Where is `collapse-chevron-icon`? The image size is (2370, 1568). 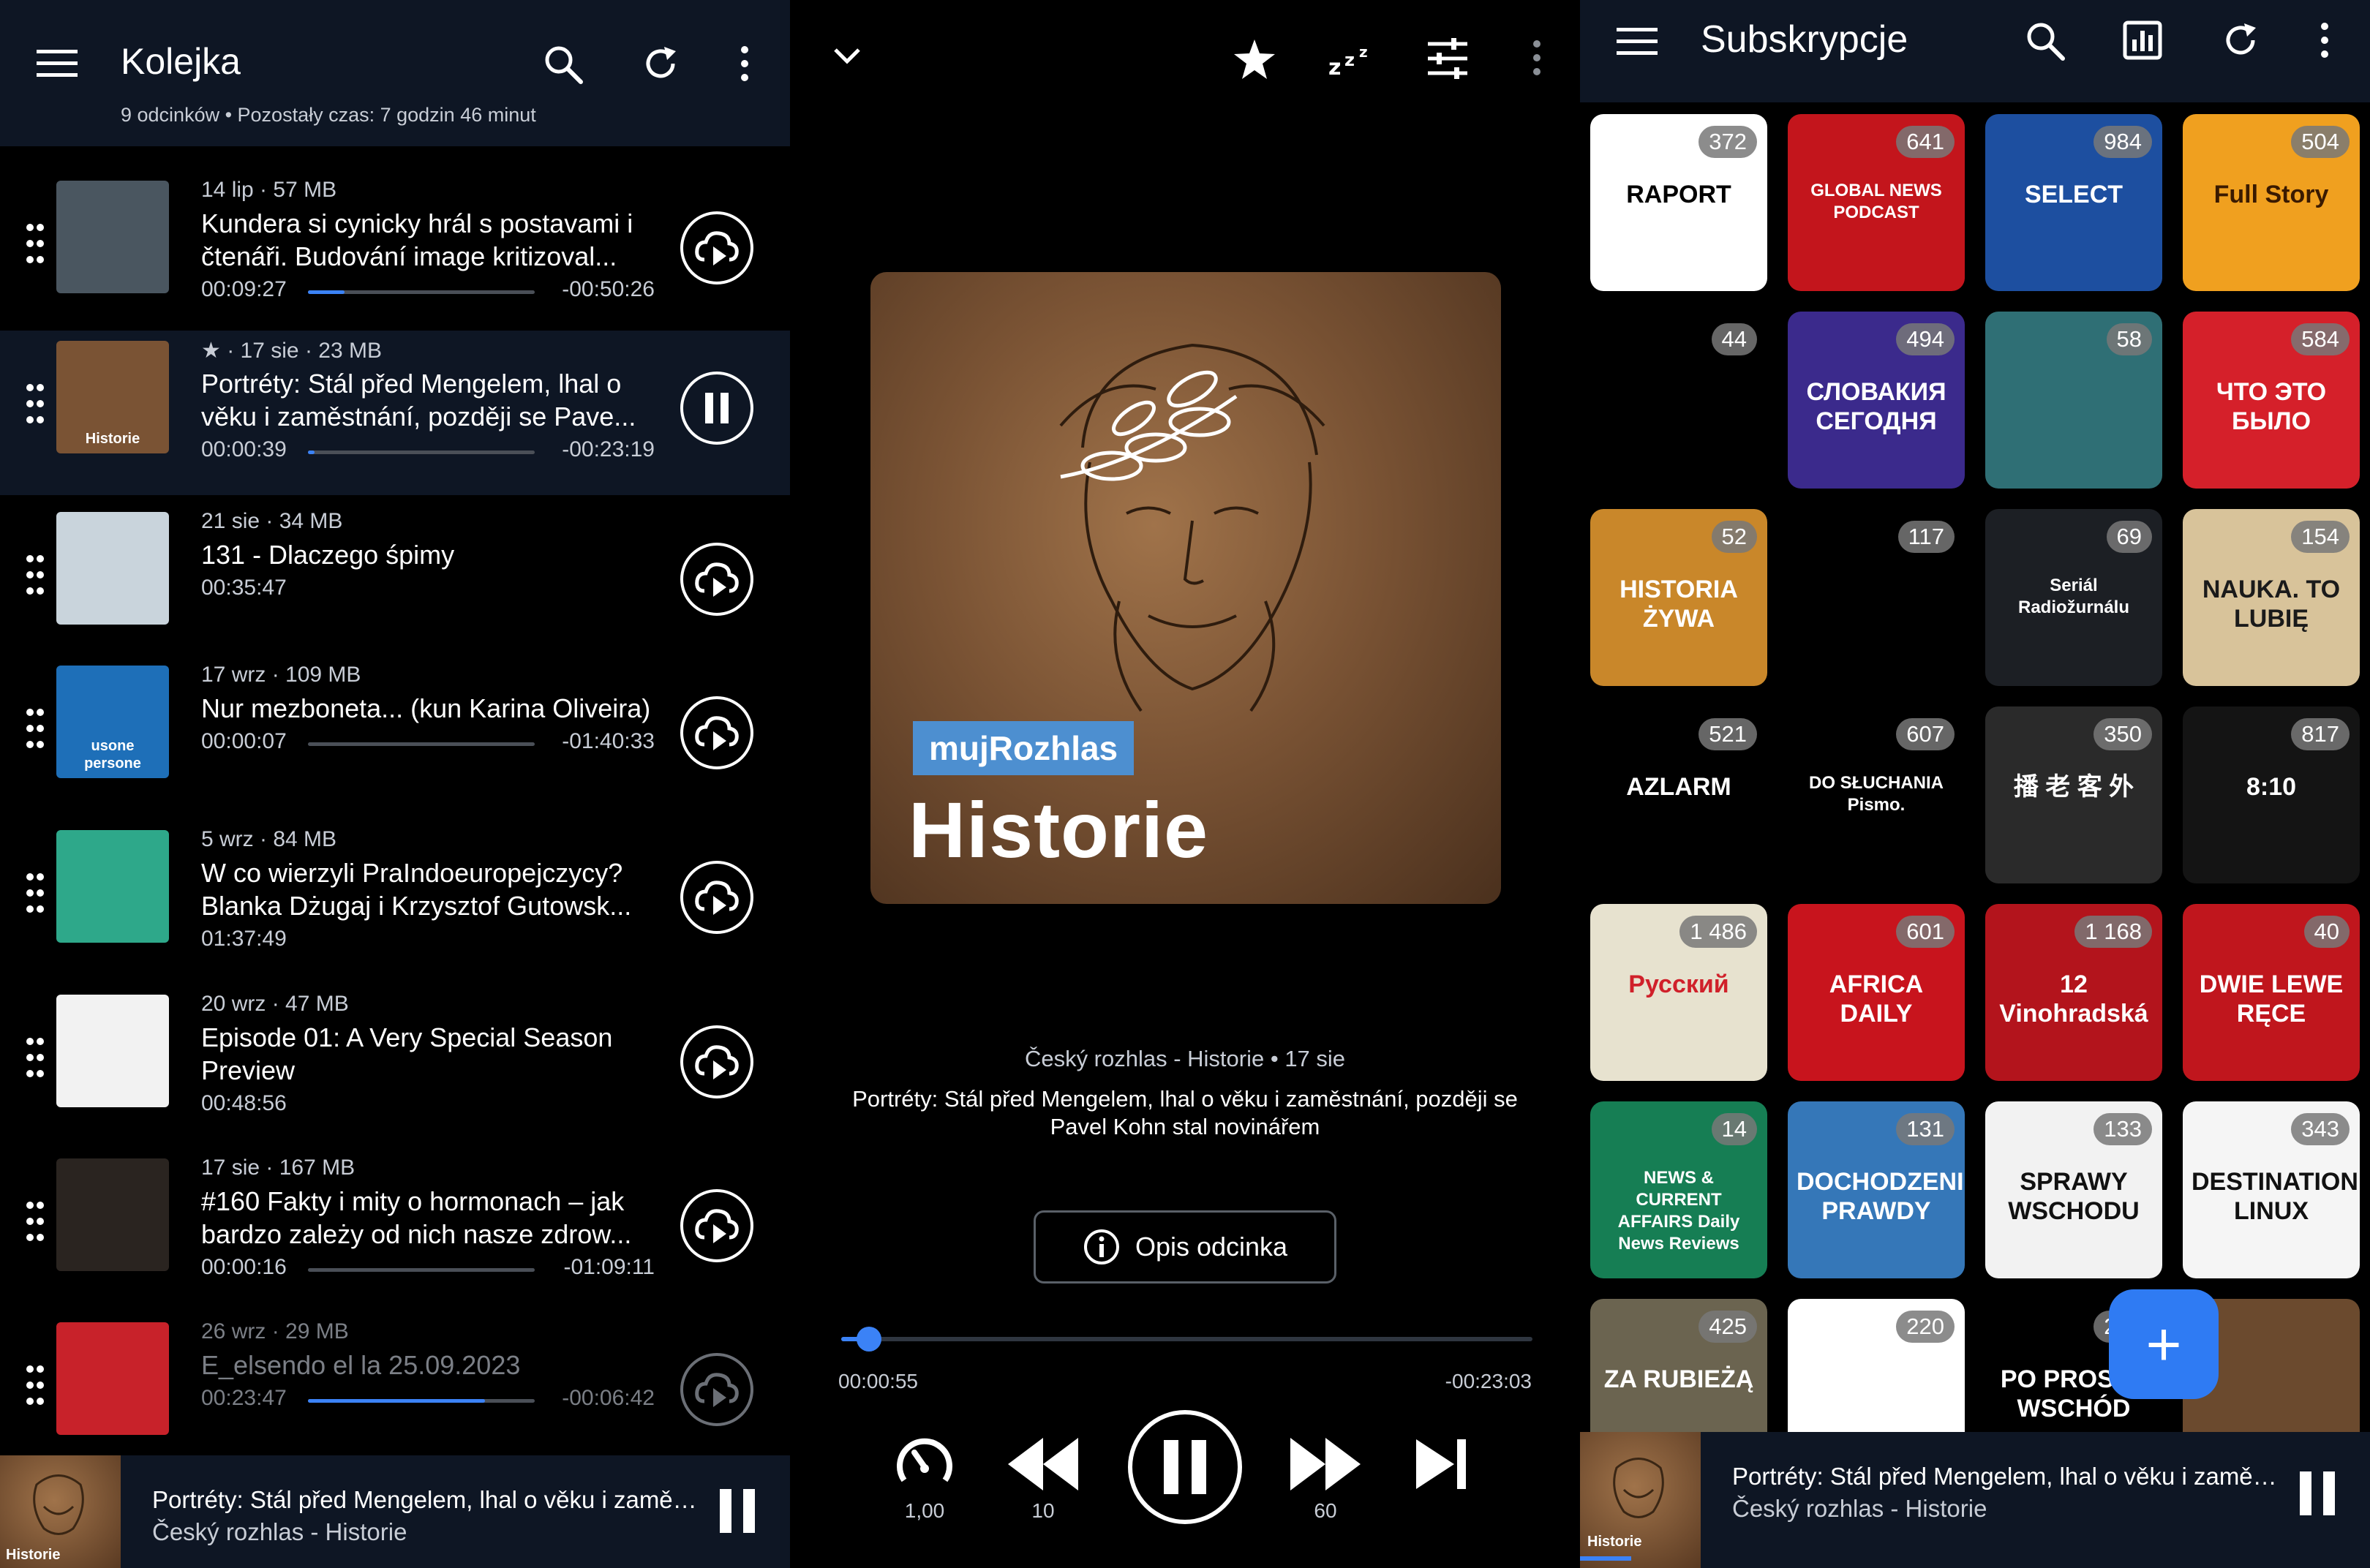
collapse-chevron-icon is located at coordinates (847, 55).